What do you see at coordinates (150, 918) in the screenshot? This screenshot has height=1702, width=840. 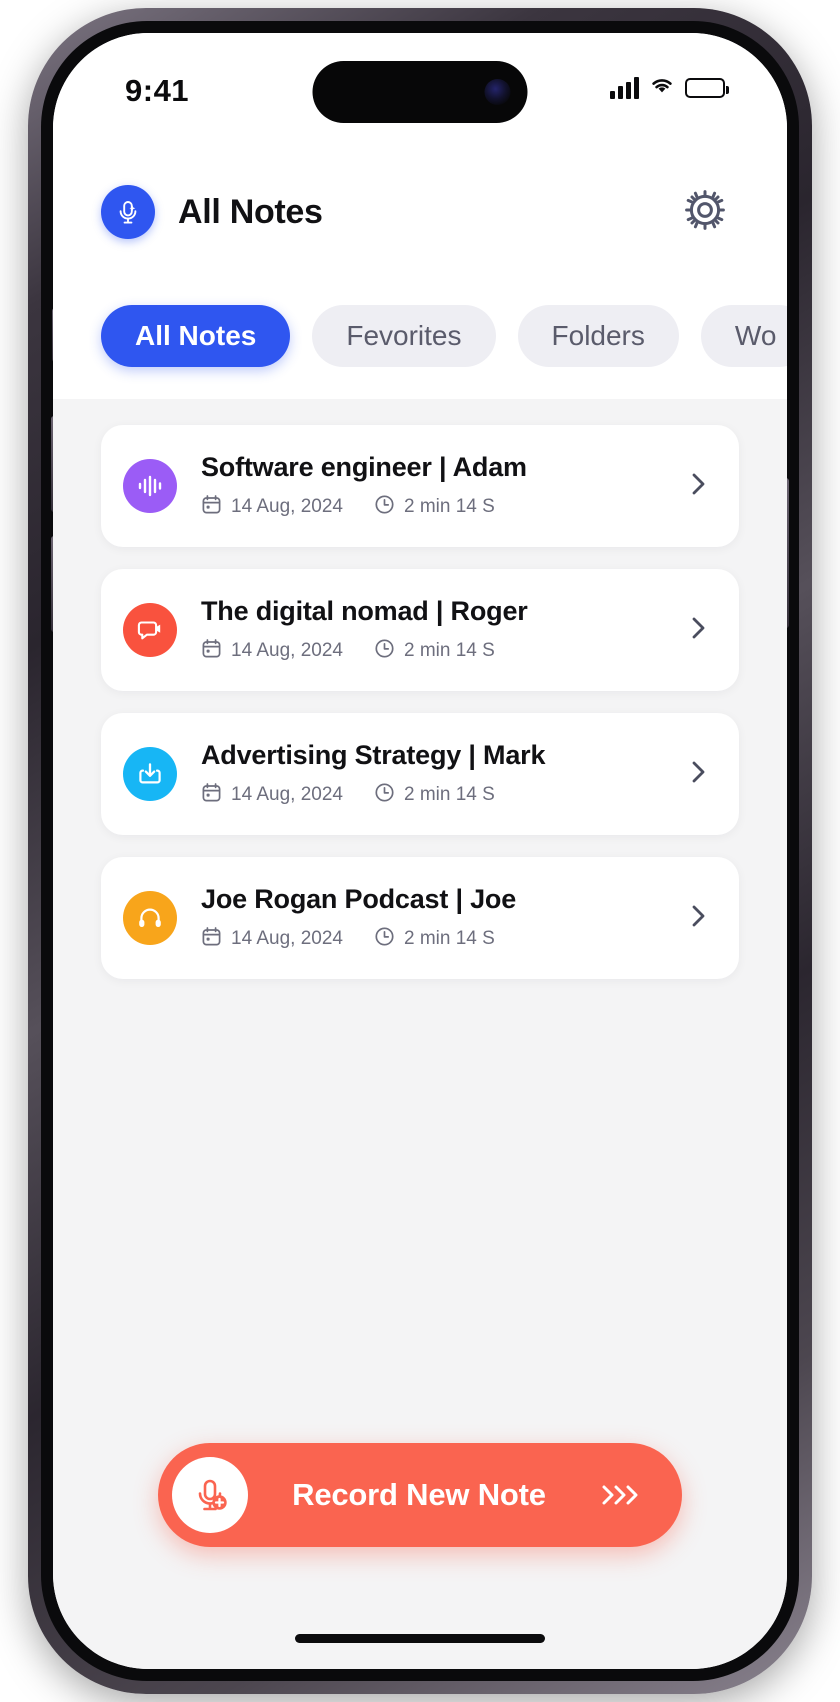 I see `headphones-icon` at bounding box center [150, 918].